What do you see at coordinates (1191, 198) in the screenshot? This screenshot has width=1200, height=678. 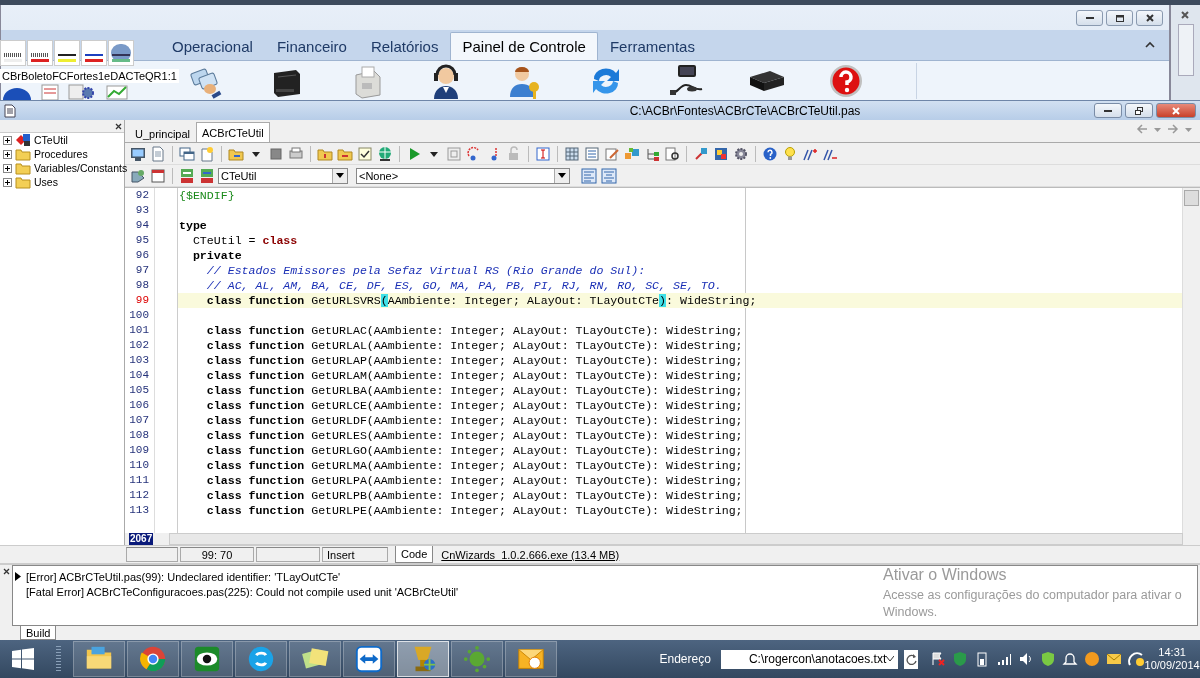 I see `scrollbar-thumb` at bounding box center [1191, 198].